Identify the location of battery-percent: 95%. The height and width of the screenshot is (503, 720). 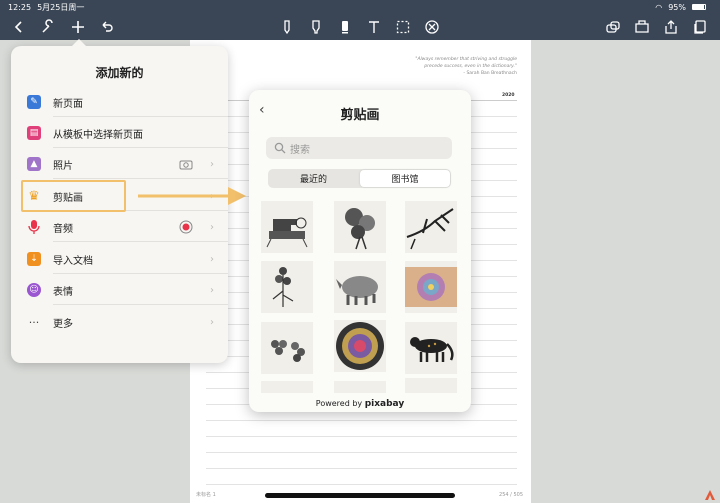
(677, 7).